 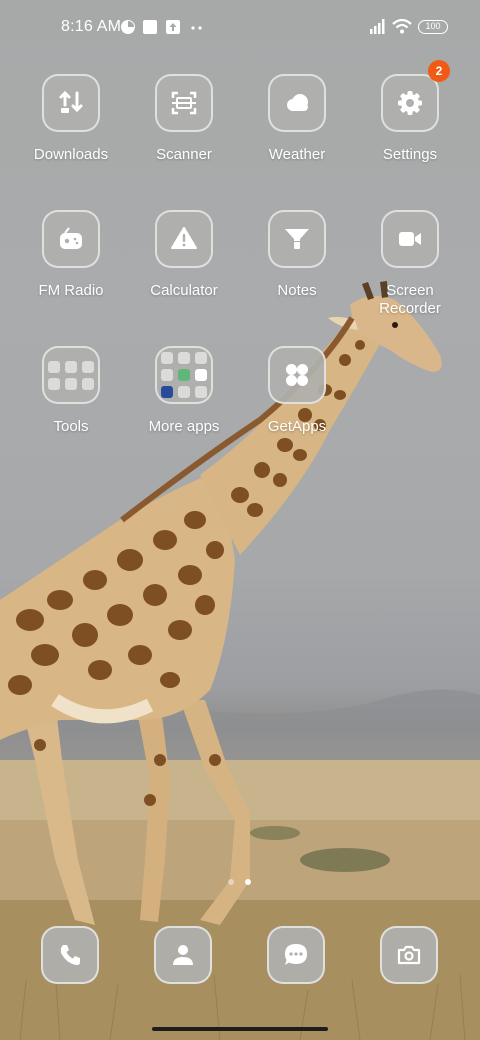 I want to click on warning-triangle-icon, so click(x=184, y=238).